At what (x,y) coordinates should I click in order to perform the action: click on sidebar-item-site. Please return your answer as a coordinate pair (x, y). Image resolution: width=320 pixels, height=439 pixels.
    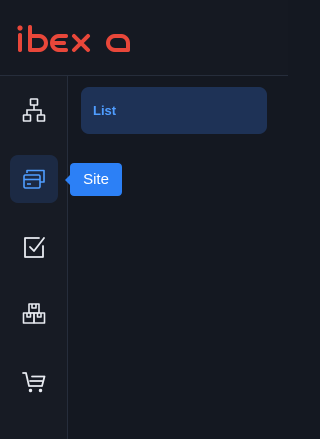
    Looking at the image, I should click on (34, 179).